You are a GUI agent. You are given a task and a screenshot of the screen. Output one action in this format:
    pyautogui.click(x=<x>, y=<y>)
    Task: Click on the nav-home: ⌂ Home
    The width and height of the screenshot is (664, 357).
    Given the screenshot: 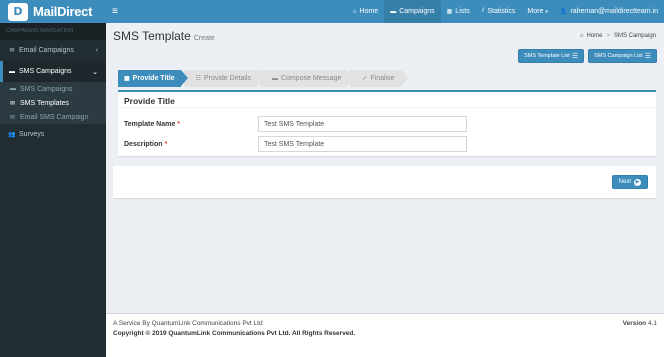 What is the action you would take?
    pyautogui.click(x=365, y=11)
    